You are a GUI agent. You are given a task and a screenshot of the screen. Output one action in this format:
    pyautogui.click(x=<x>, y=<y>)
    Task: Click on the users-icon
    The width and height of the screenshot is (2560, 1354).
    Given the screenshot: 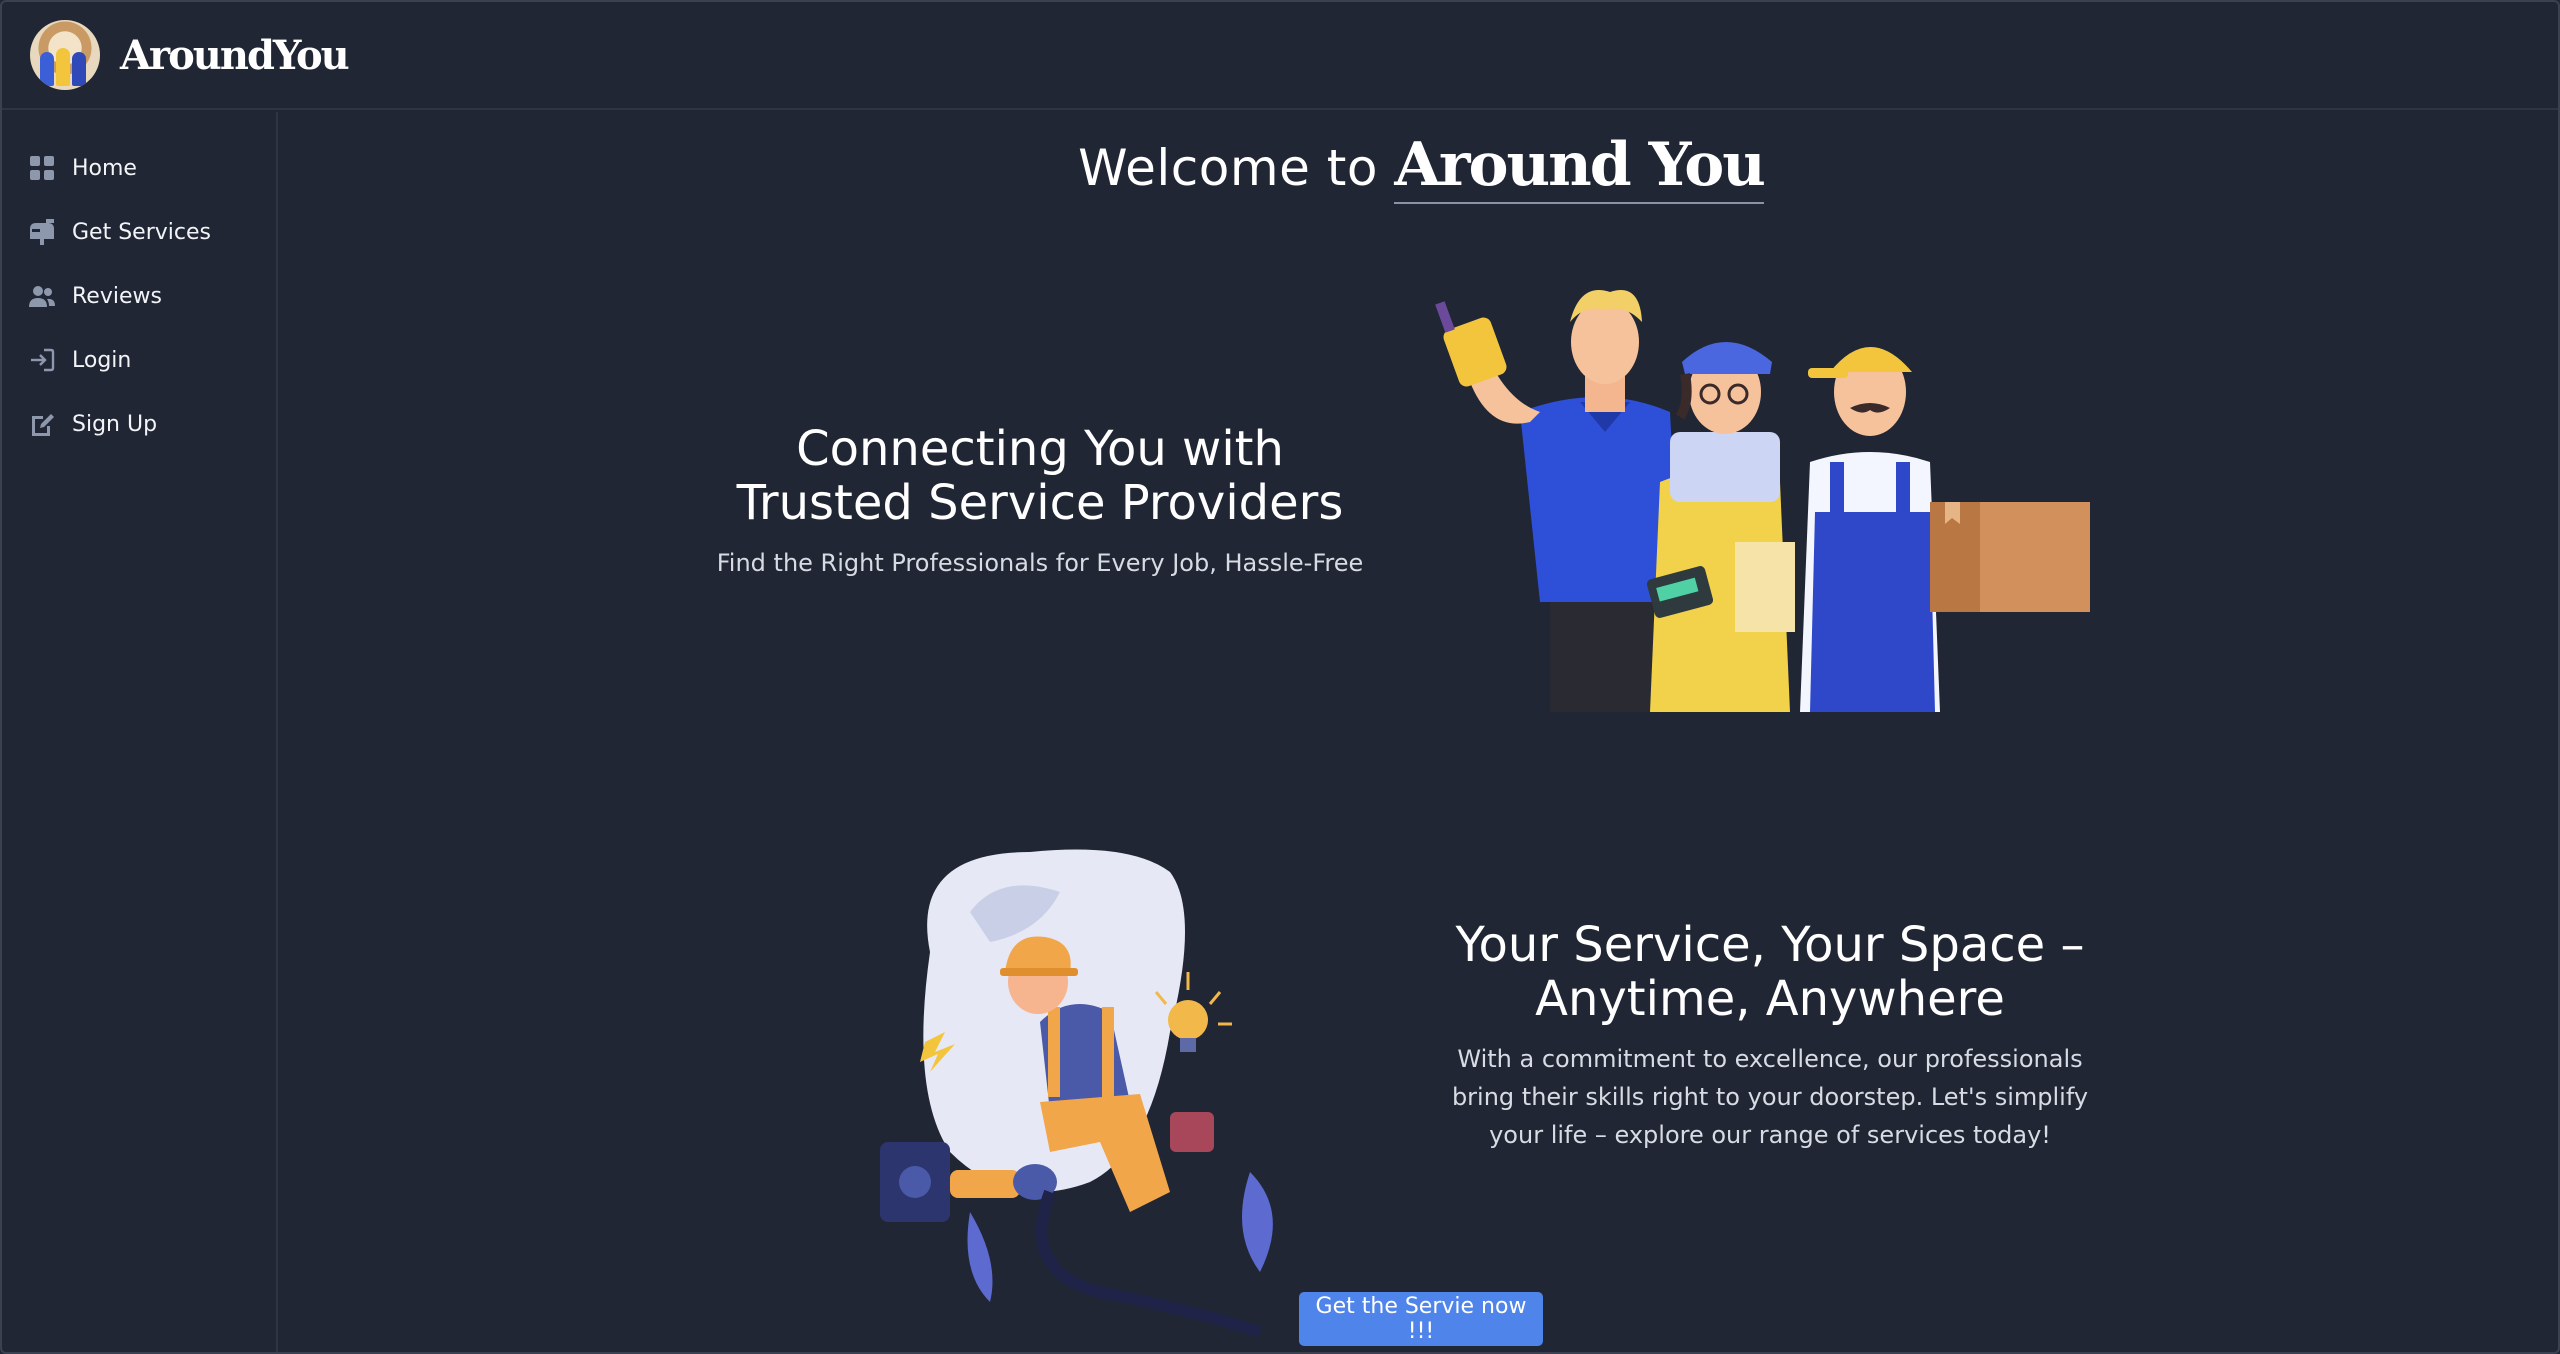 What is the action you would take?
    pyautogui.click(x=42, y=296)
    